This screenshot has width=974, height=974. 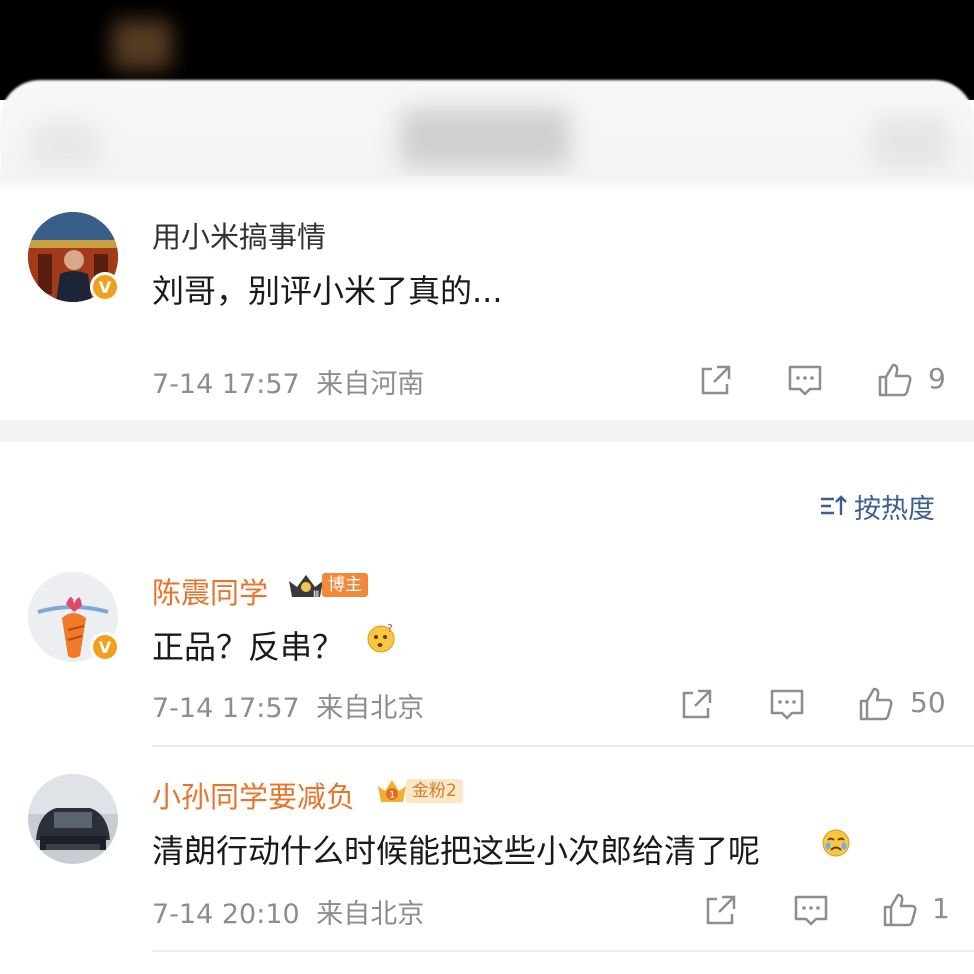 What do you see at coordinates (485, 138) in the screenshot?
I see `page-title-blurred` at bounding box center [485, 138].